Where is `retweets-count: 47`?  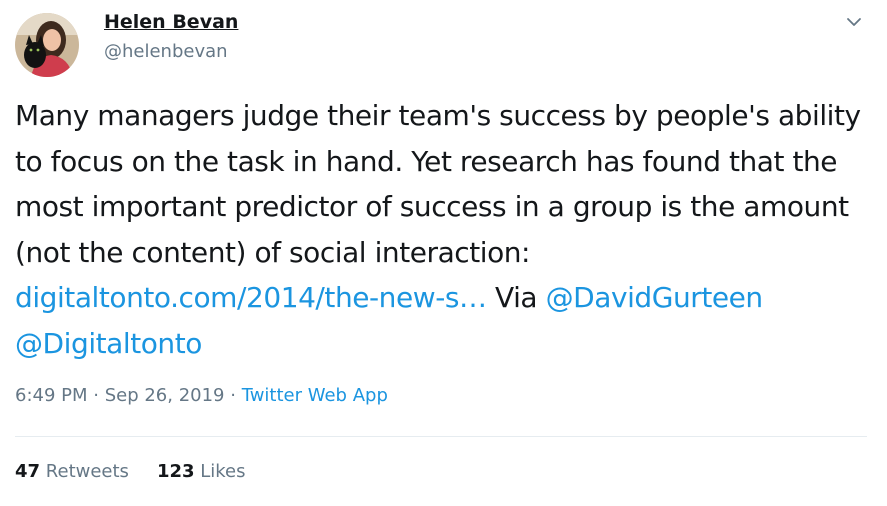
retweets-count: 47 is located at coordinates (28, 471).